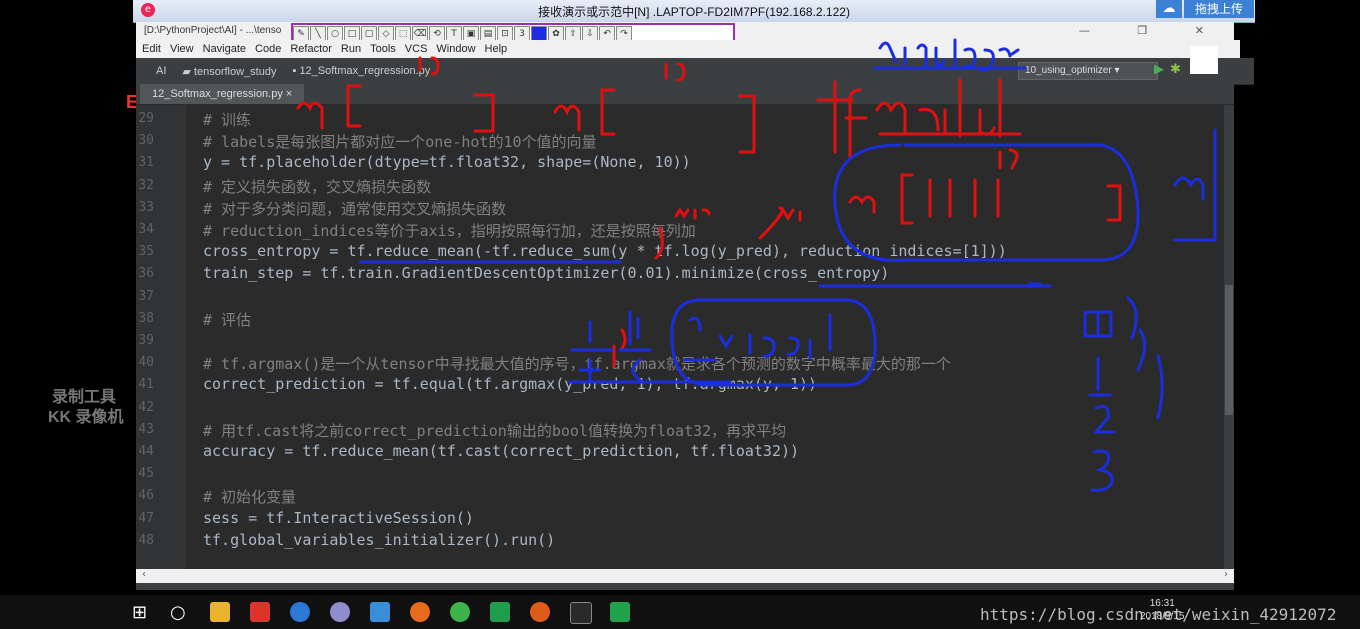 The height and width of the screenshot is (629, 1360). What do you see at coordinates (146, 451) in the screenshot?
I see `line-number: 44` at bounding box center [146, 451].